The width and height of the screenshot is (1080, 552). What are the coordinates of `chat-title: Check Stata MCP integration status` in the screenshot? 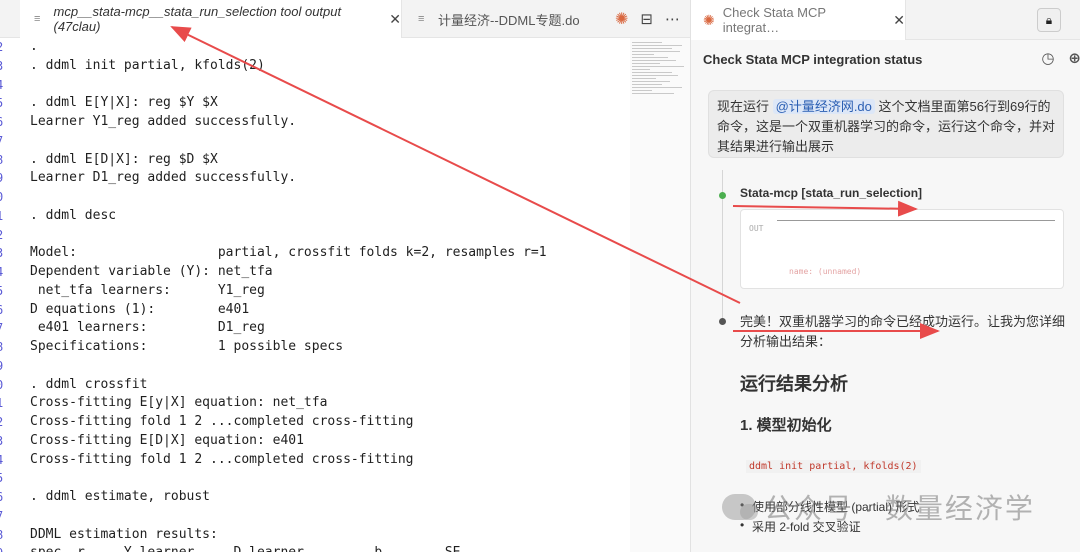 It's located at (813, 59).